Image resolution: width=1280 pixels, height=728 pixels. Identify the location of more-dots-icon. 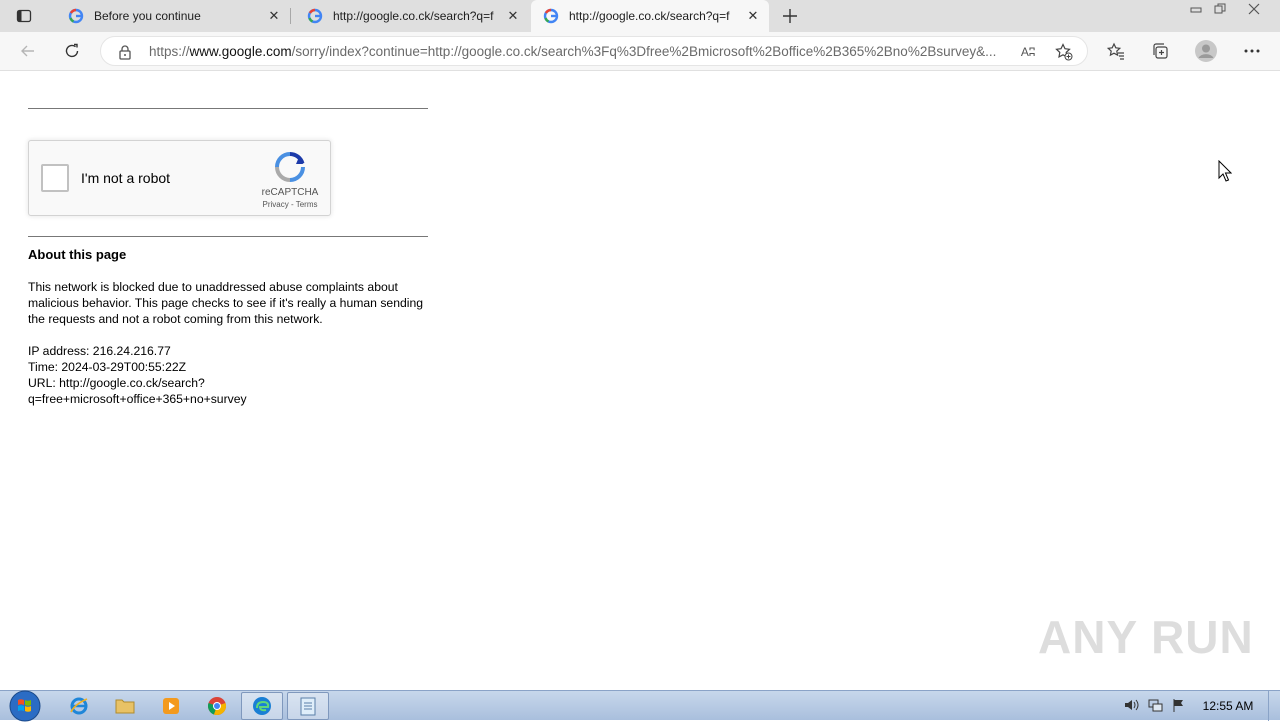
(1252, 51).